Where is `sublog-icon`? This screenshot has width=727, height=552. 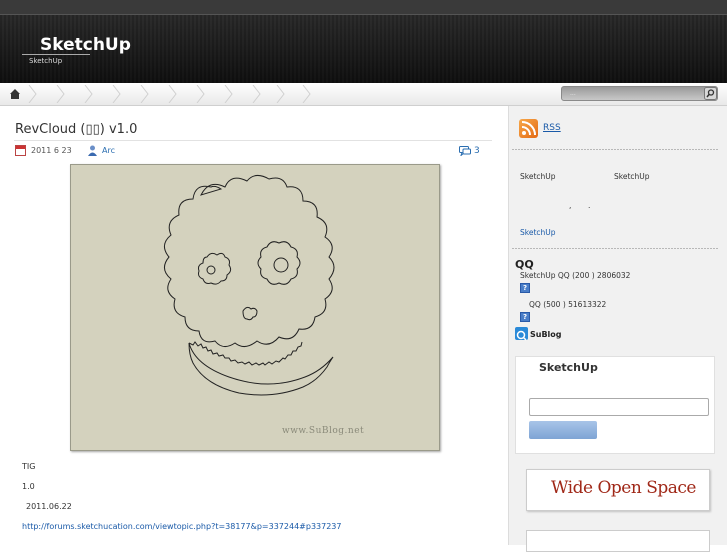 sublog-icon is located at coordinates (521, 334).